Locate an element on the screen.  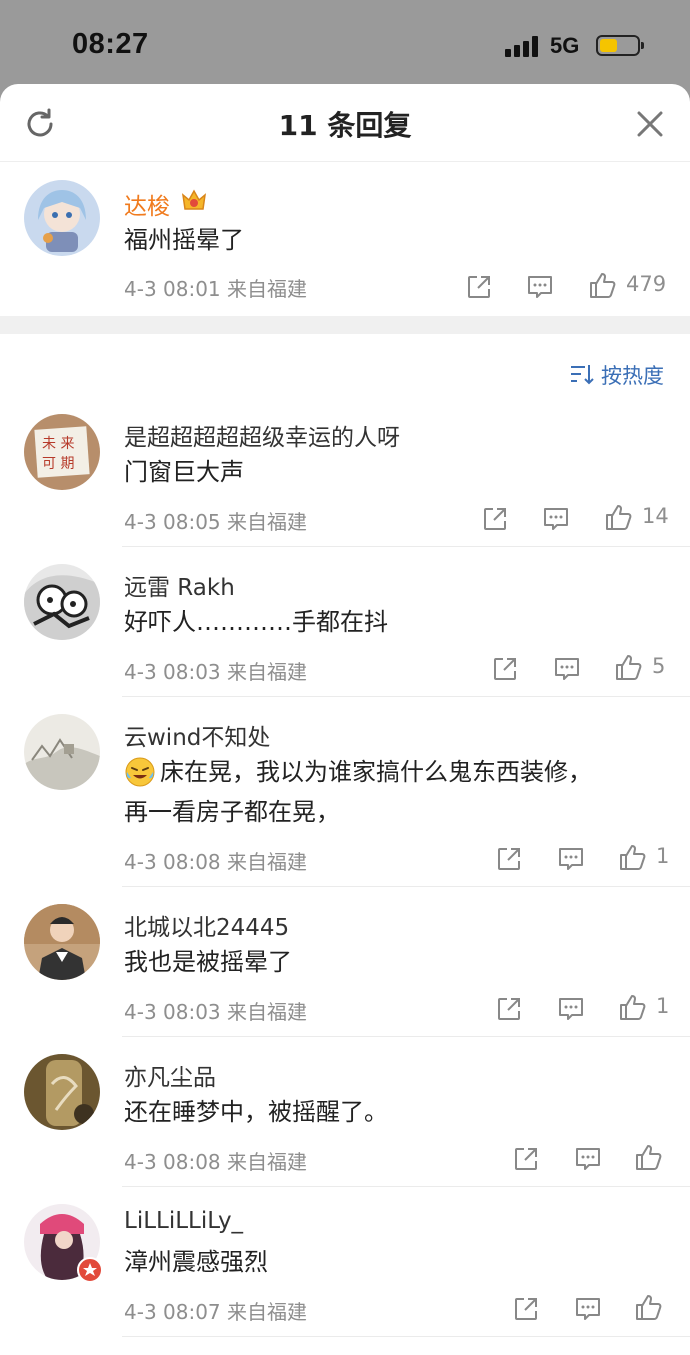
status-time: 08:27 is located at coordinates (110, 44).